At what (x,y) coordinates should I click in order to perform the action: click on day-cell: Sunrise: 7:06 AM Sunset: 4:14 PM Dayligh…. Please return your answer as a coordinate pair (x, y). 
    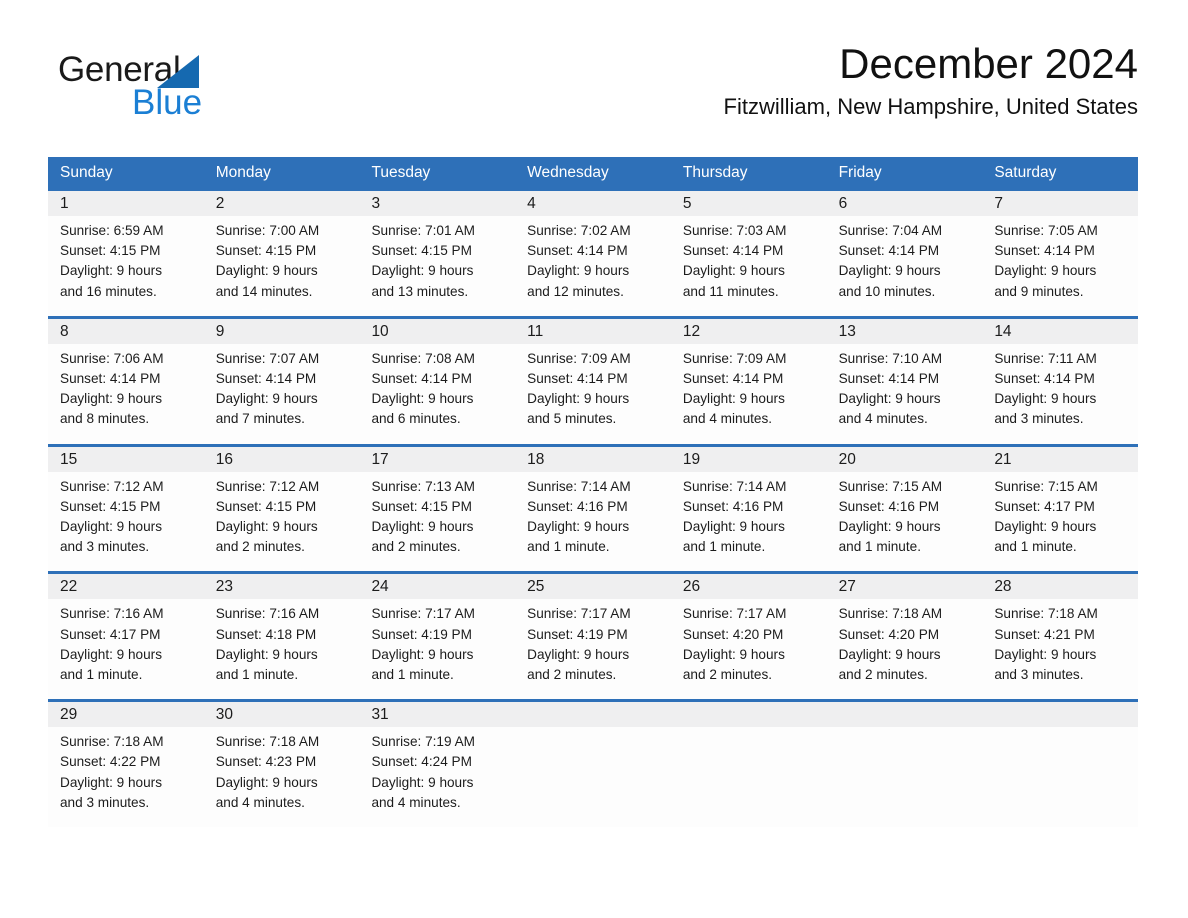
    Looking at the image, I should click on (126, 394).